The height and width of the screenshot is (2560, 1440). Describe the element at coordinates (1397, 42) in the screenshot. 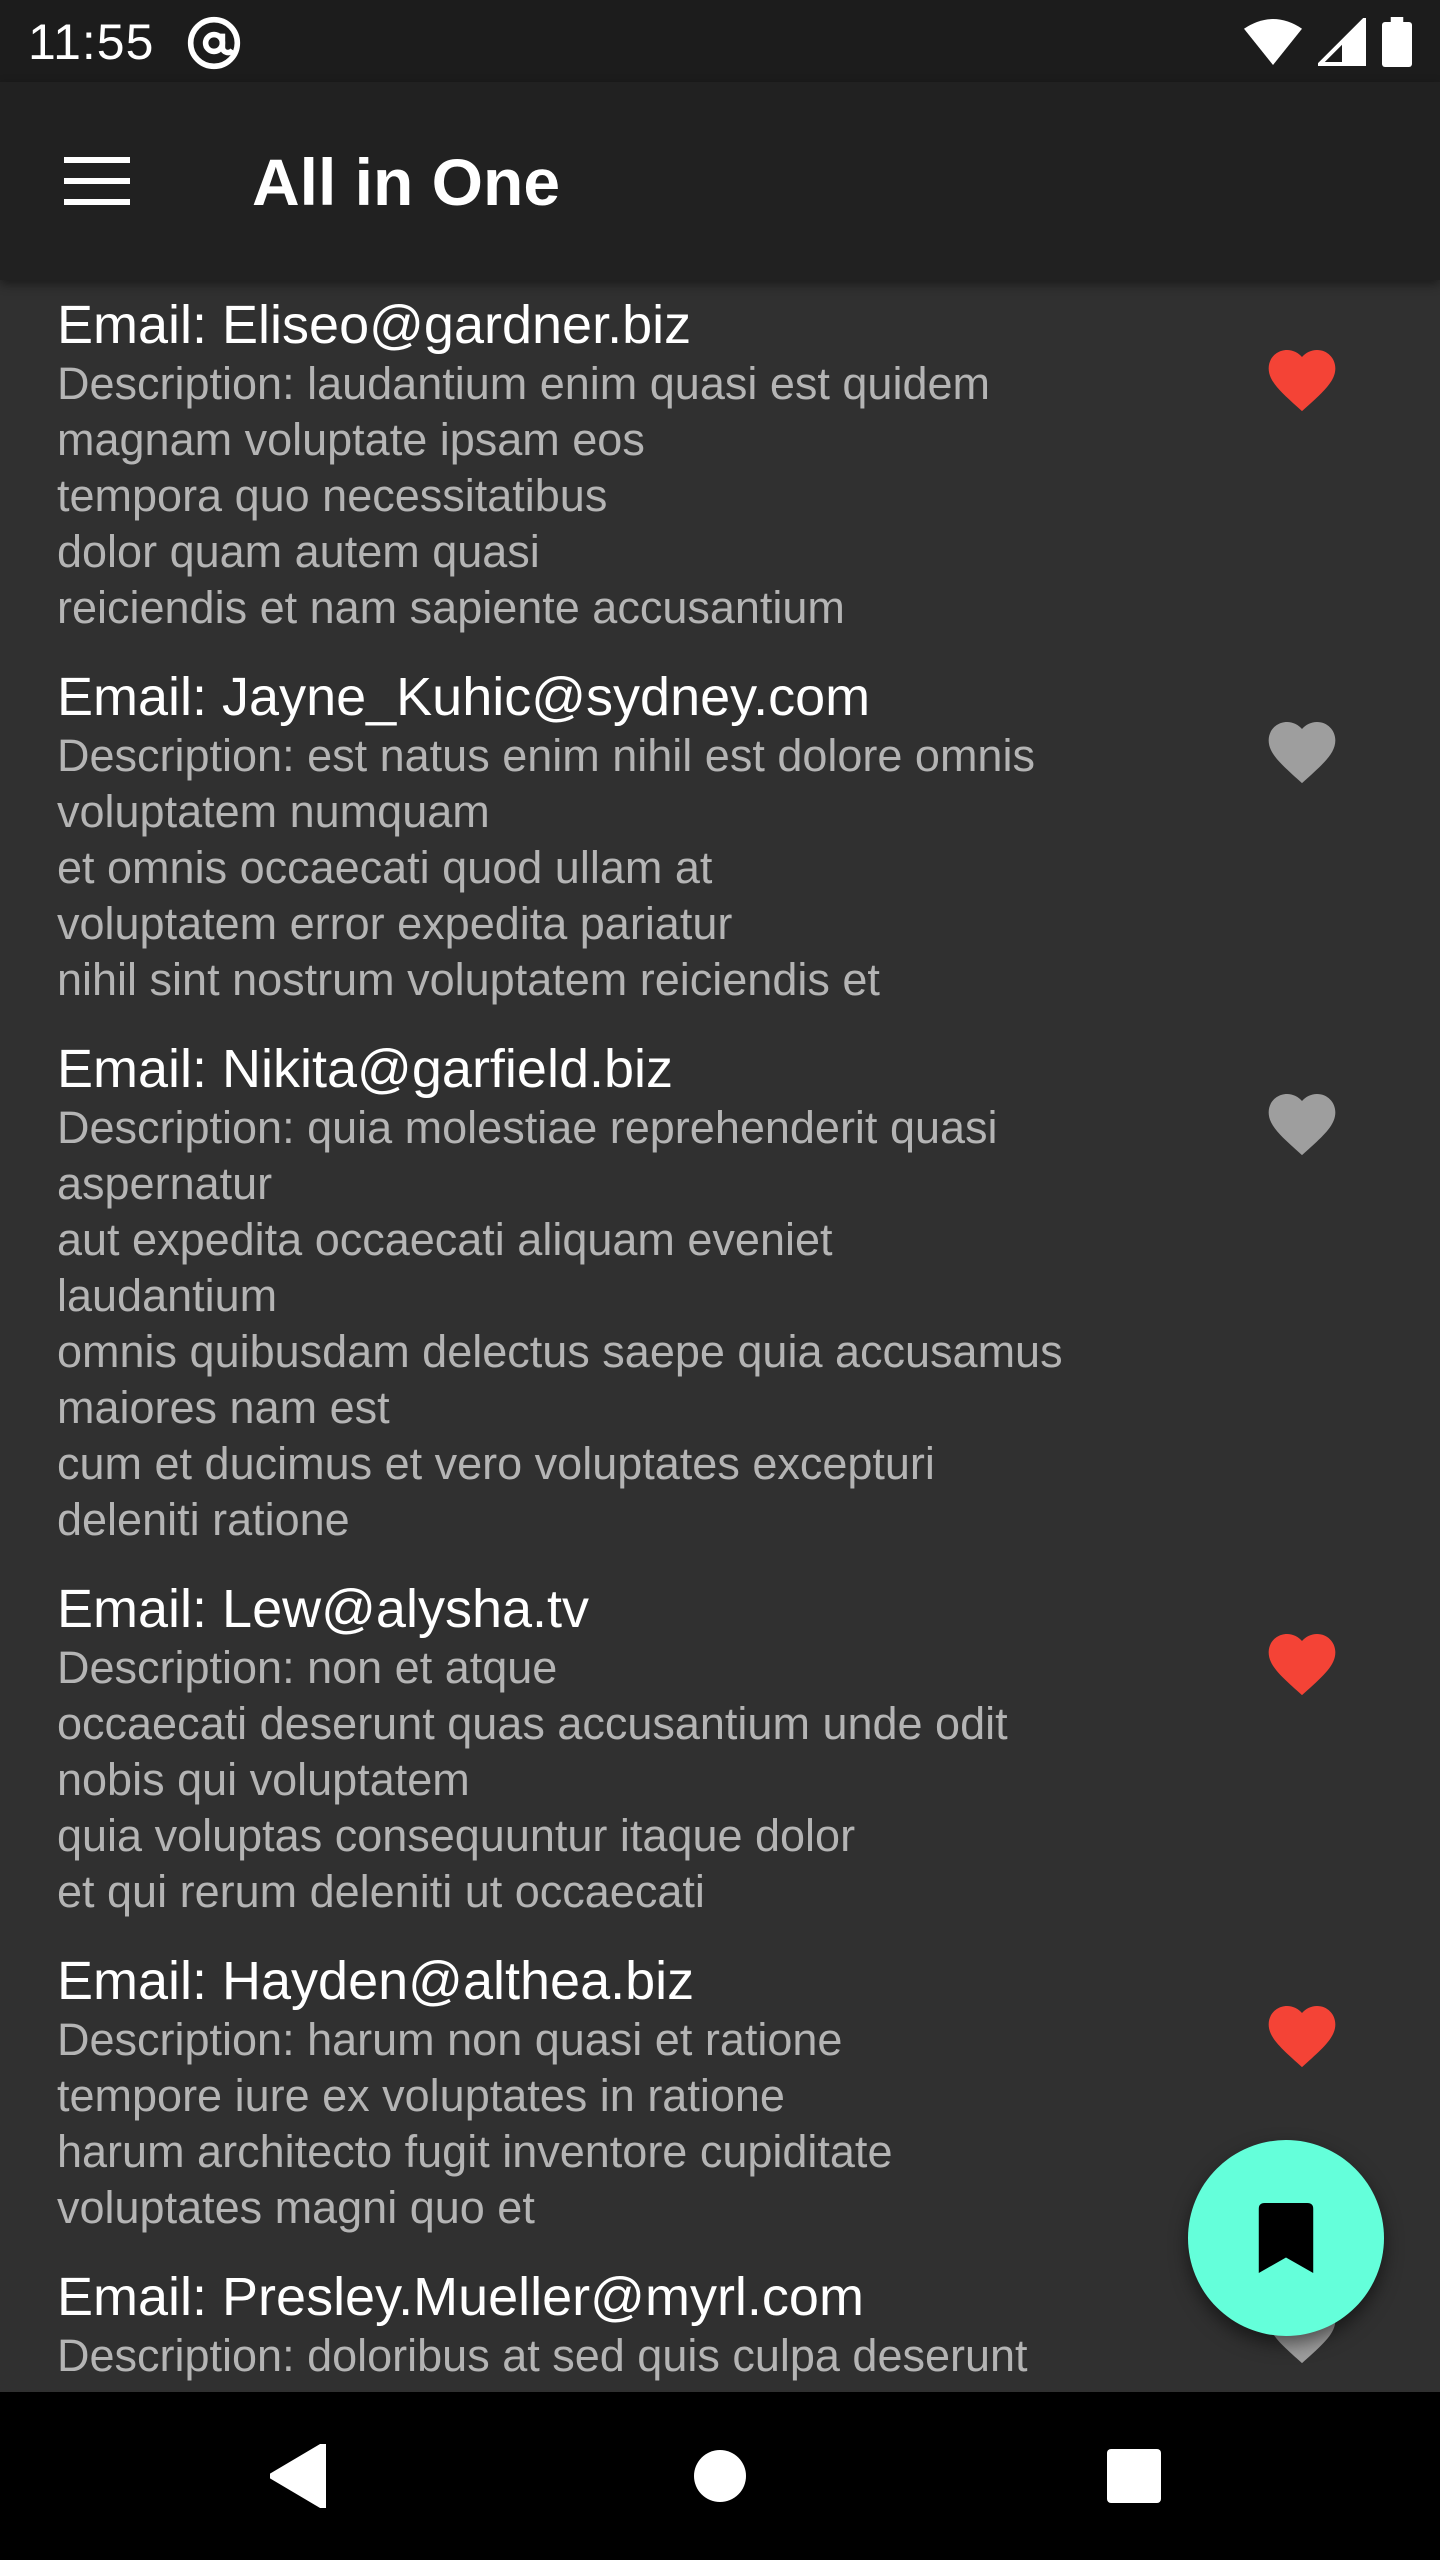

I see `battery-icon` at that location.